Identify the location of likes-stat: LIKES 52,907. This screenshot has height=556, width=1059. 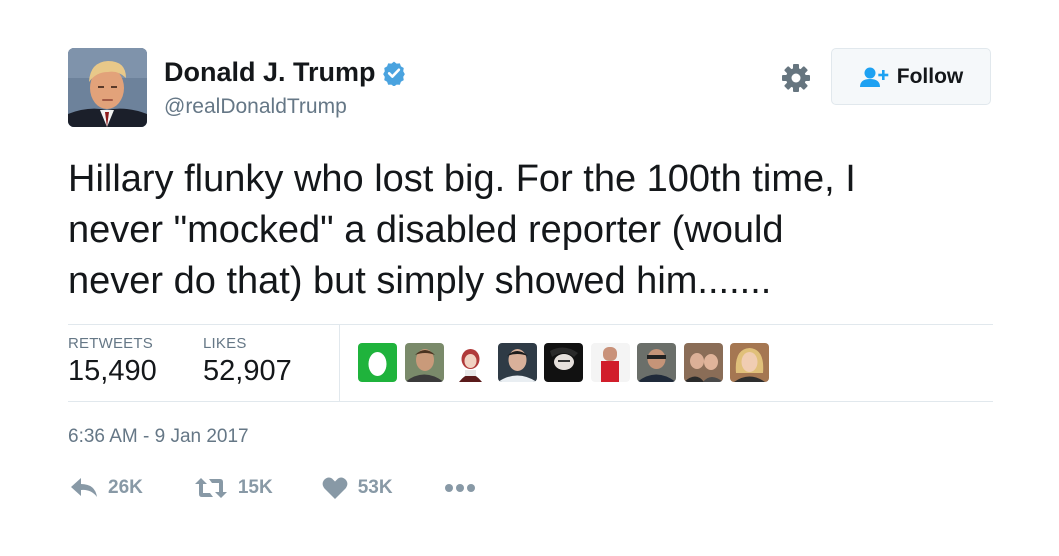
(247, 361).